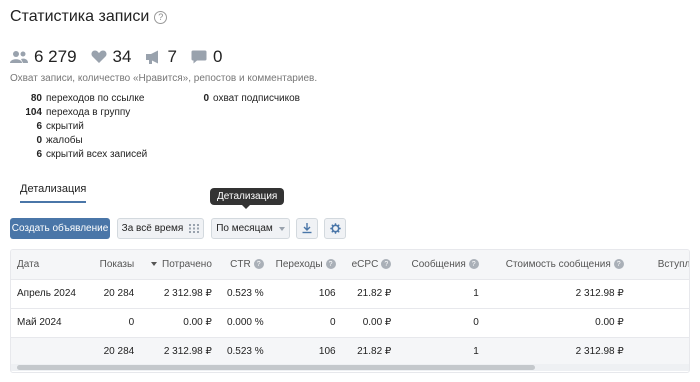 The image size is (700, 382). What do you see at coordinates (51, 294) in the screenshot?
I see `cell-date: Апрель 2024` at bounding box center [51, 294].